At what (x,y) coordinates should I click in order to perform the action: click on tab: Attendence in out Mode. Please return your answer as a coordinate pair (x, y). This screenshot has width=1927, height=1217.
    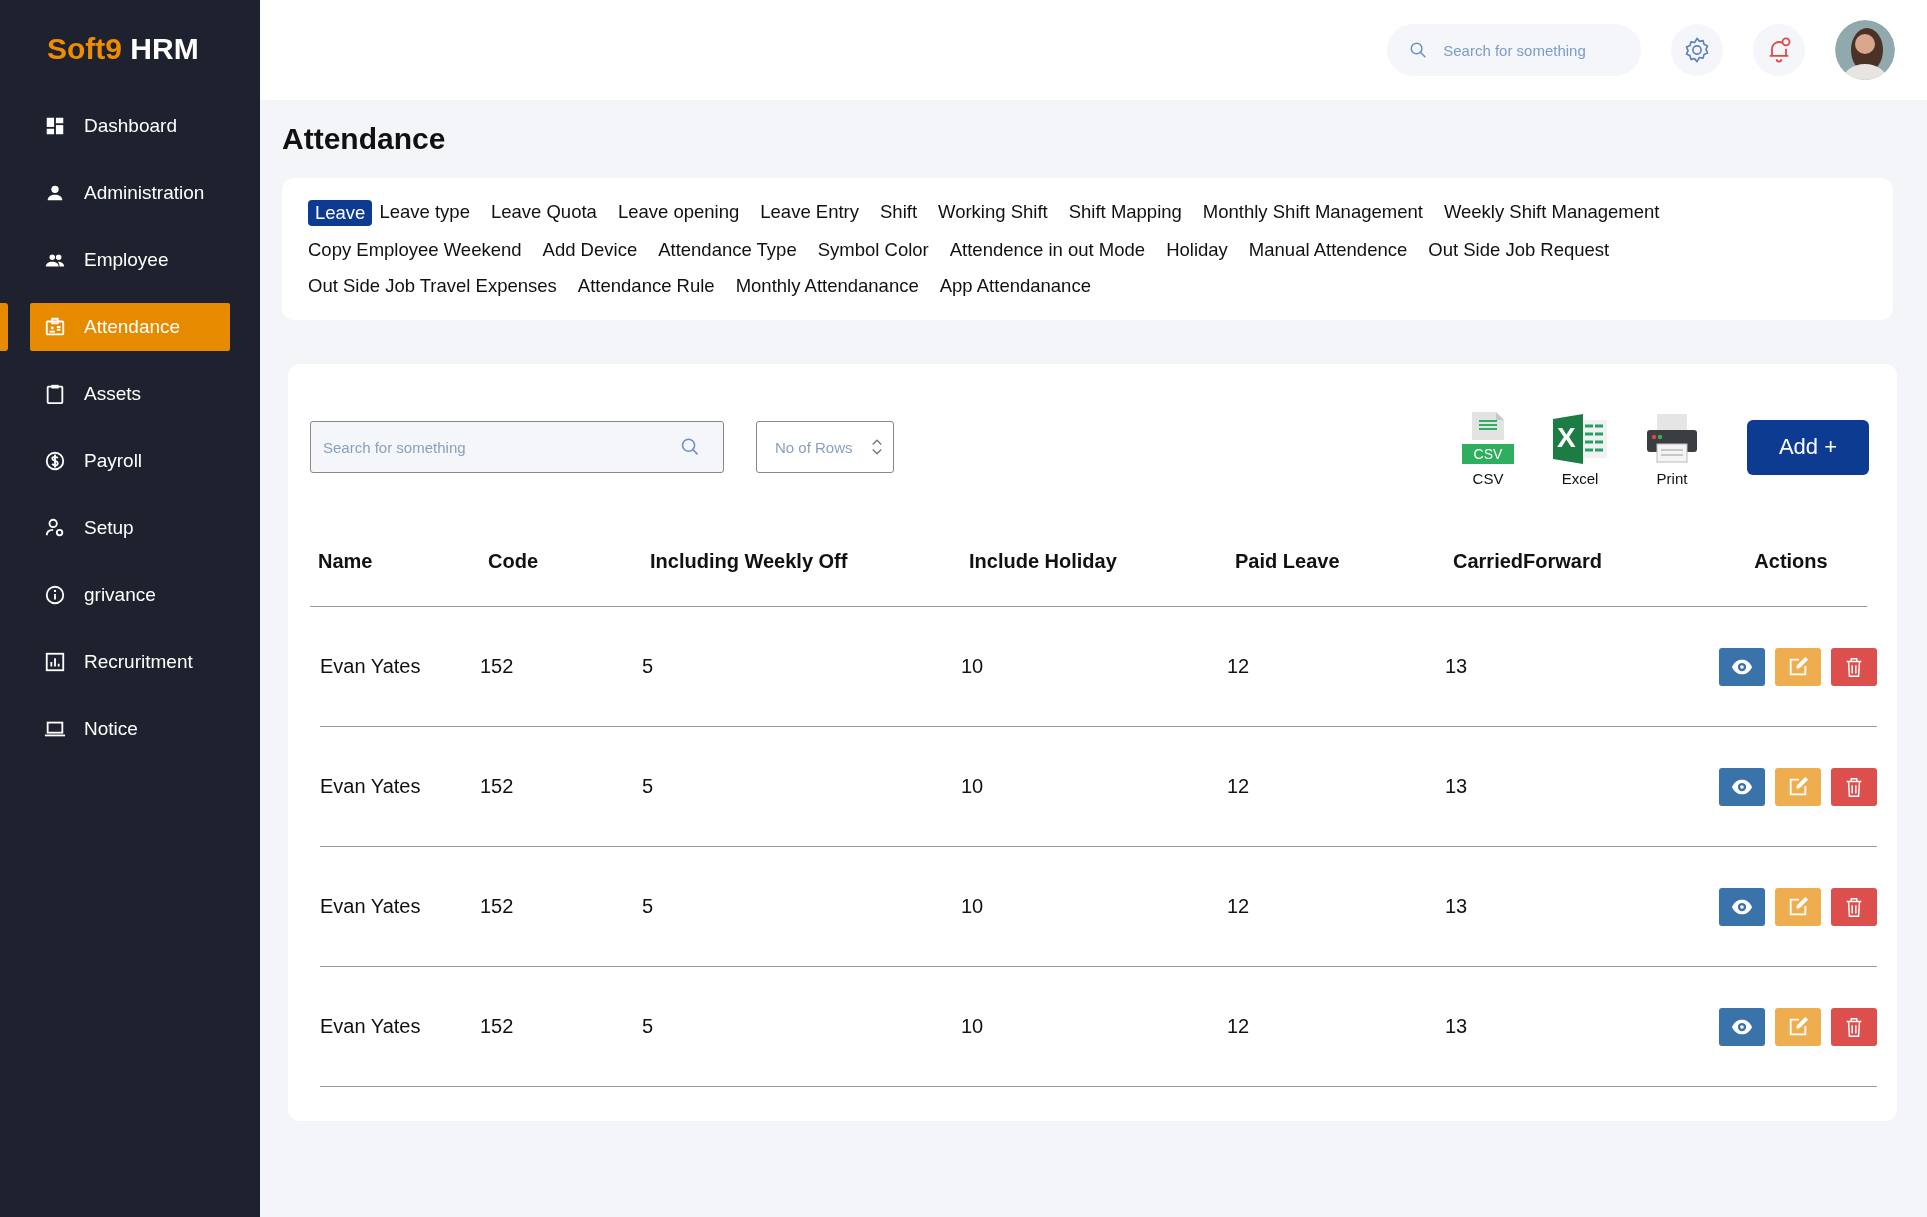
    Looking at the image, I should click on (1047, 250).